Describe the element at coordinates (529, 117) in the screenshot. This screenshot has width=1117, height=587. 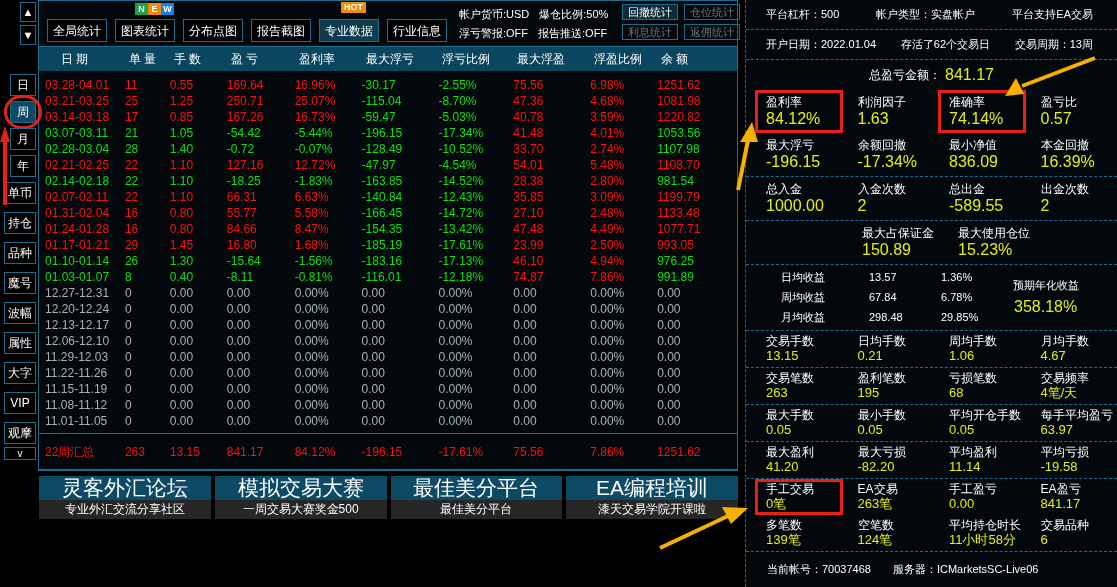
I see `table-cell-text: 40.78` at that location.